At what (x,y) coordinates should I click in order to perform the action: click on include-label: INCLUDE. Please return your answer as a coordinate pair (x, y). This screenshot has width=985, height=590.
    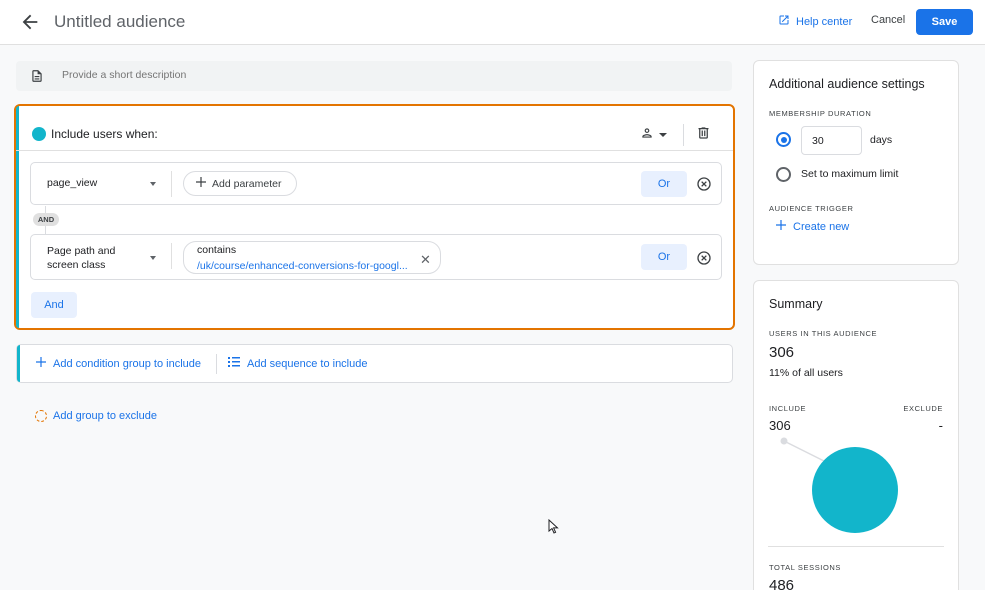
    Looking at the image, I should click on (788, 408).